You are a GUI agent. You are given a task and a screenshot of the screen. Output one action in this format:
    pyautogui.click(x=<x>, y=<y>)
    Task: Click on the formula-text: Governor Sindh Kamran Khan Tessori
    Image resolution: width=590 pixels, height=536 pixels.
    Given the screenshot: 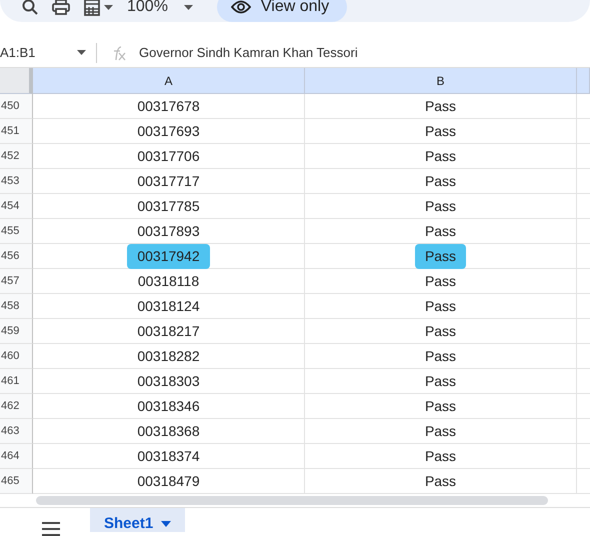 What is the action you would take?
    pyautogui.click(x=248, y=53)
    